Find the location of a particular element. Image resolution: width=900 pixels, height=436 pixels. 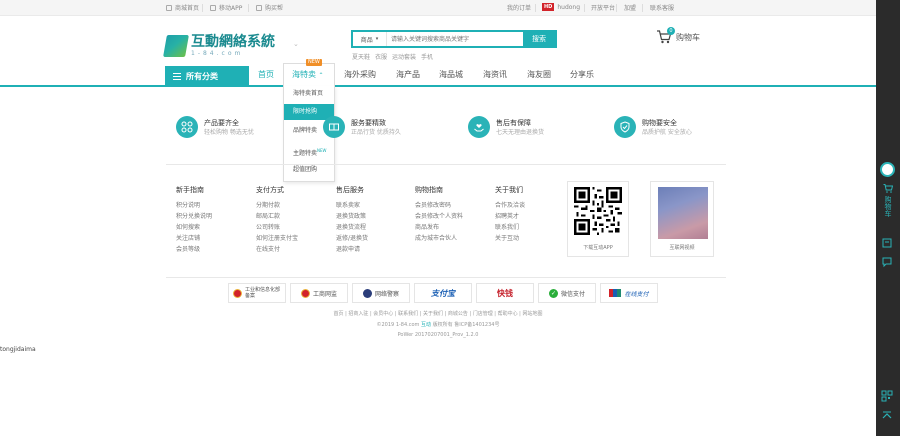

footer-link: 关于互动 is located at coordinates (510, 238).